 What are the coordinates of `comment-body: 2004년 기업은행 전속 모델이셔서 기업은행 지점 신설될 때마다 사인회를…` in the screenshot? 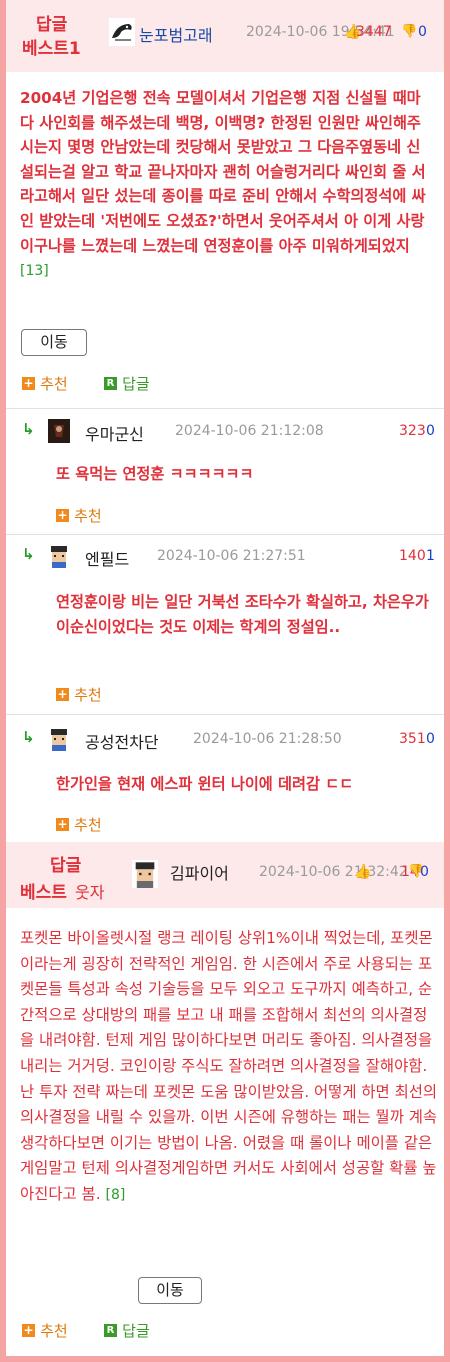 It's located at (227, 185).